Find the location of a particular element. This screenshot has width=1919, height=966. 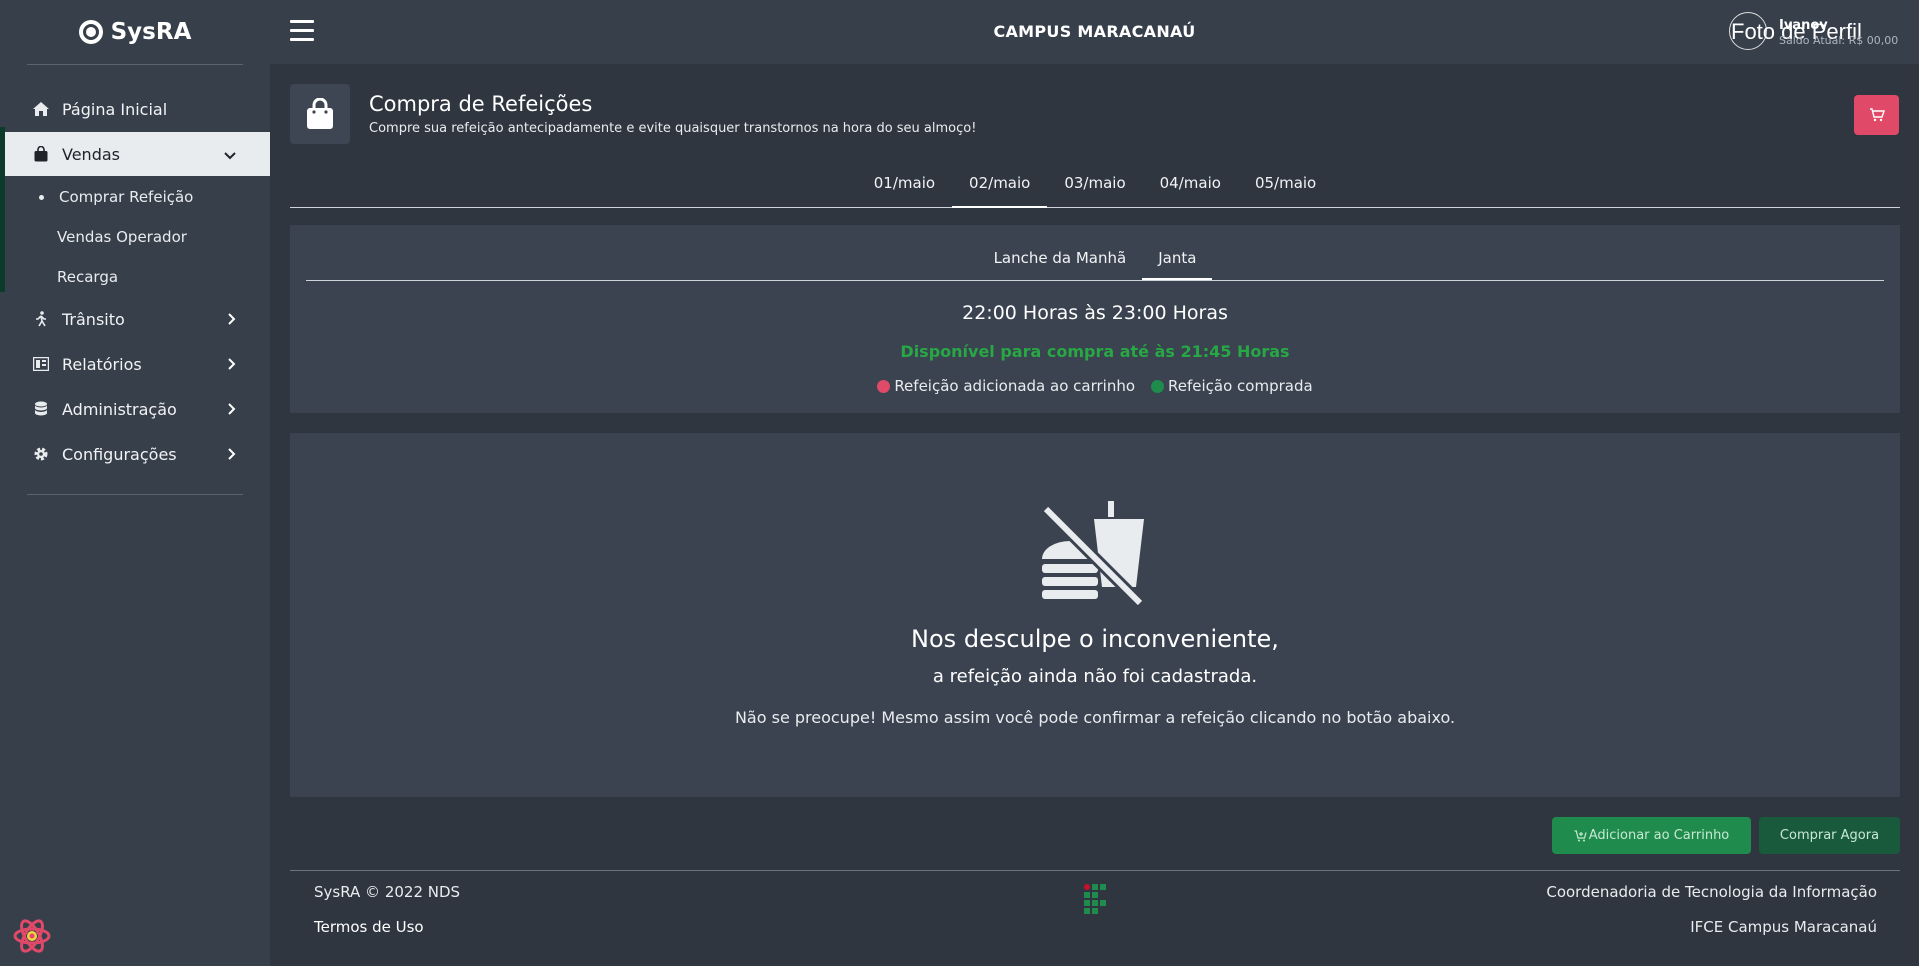

empty-subtitle: a refeição ainda não foi cadastrada. is located at coordinates (1095, 676).